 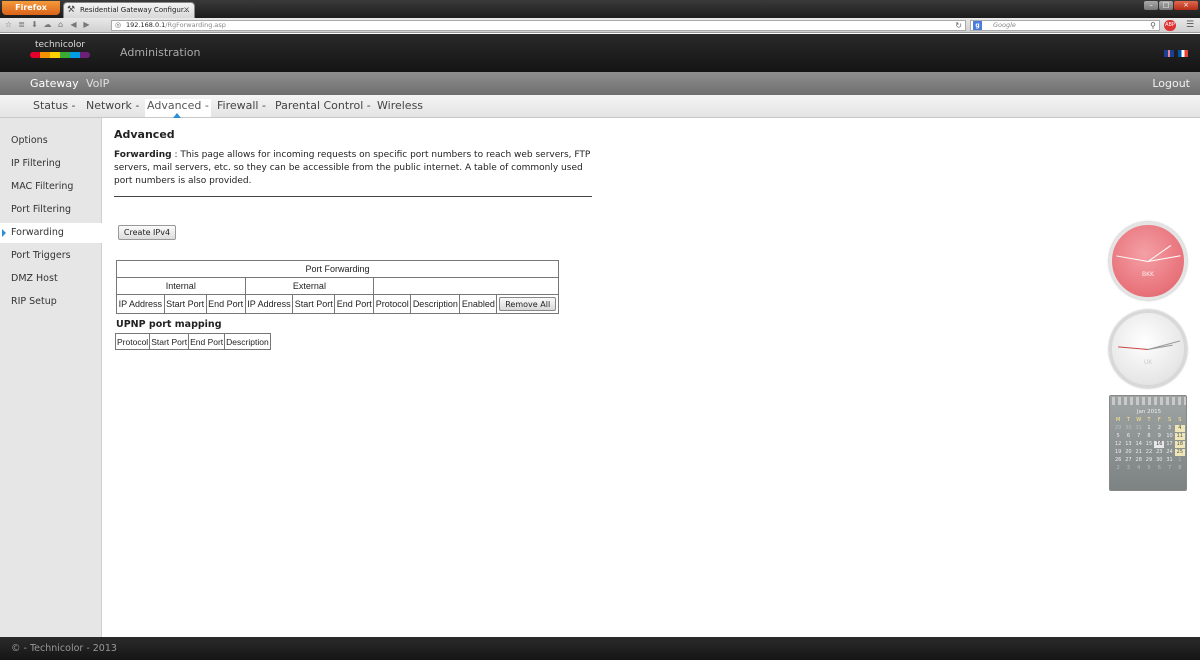 I want to click on remove-all-button: Remove All, so click(x=528, y=304).